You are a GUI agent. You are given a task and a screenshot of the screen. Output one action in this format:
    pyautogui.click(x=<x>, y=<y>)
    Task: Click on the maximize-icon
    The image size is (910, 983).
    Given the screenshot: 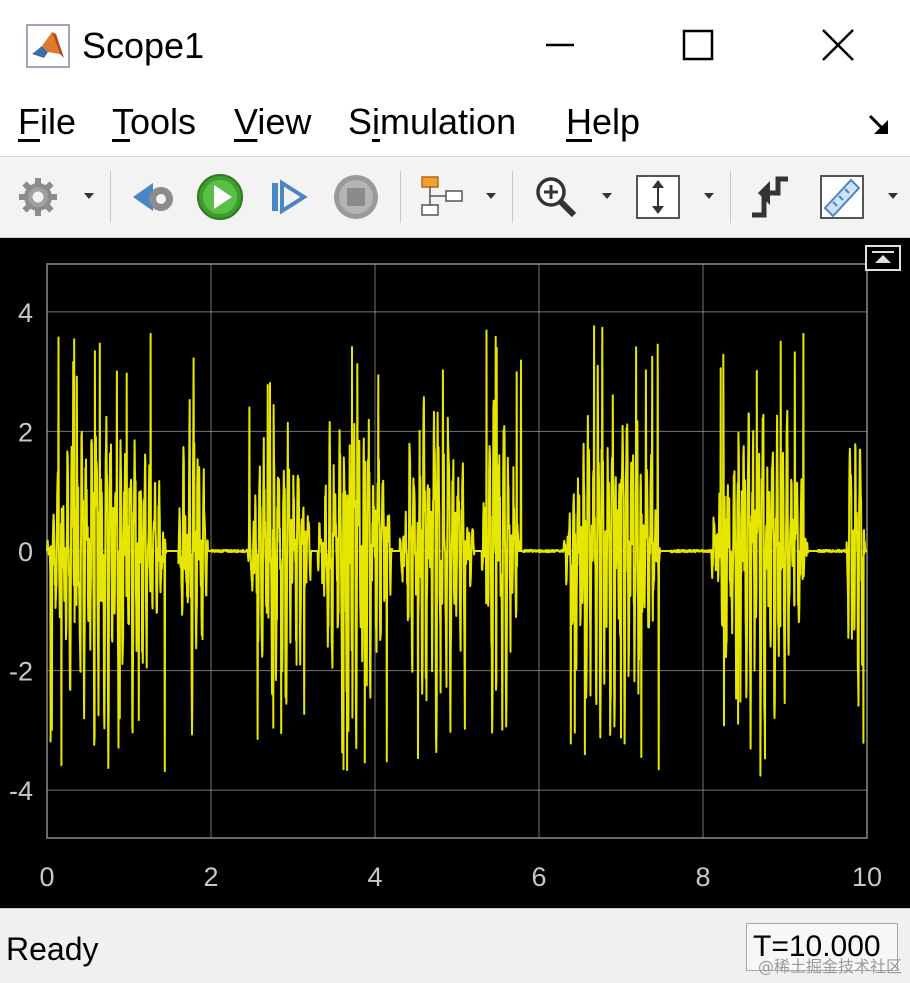 What is the action you would take?
    pyautogui.click(x=698, y=45)
    